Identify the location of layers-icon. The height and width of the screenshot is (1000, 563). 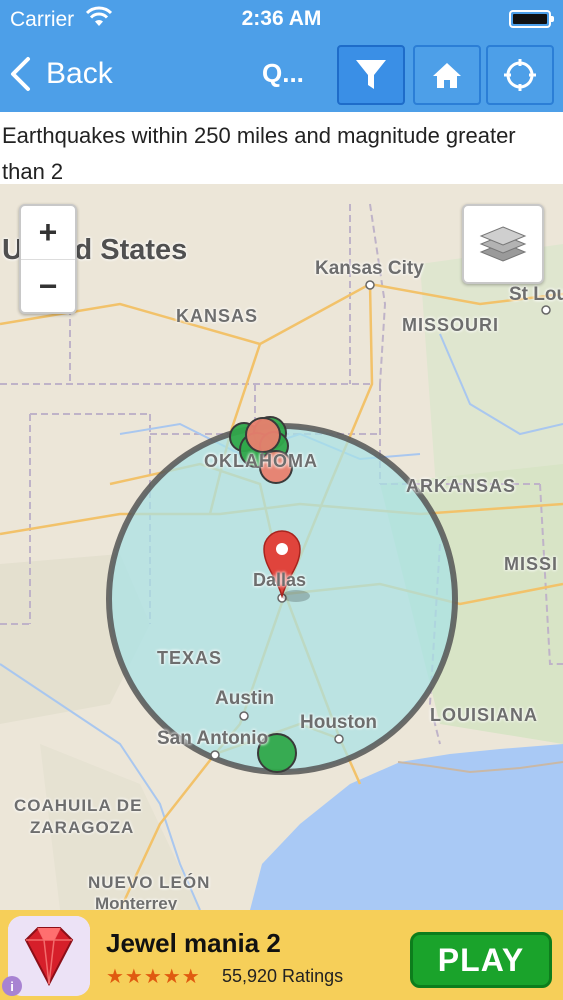
(503, 244).